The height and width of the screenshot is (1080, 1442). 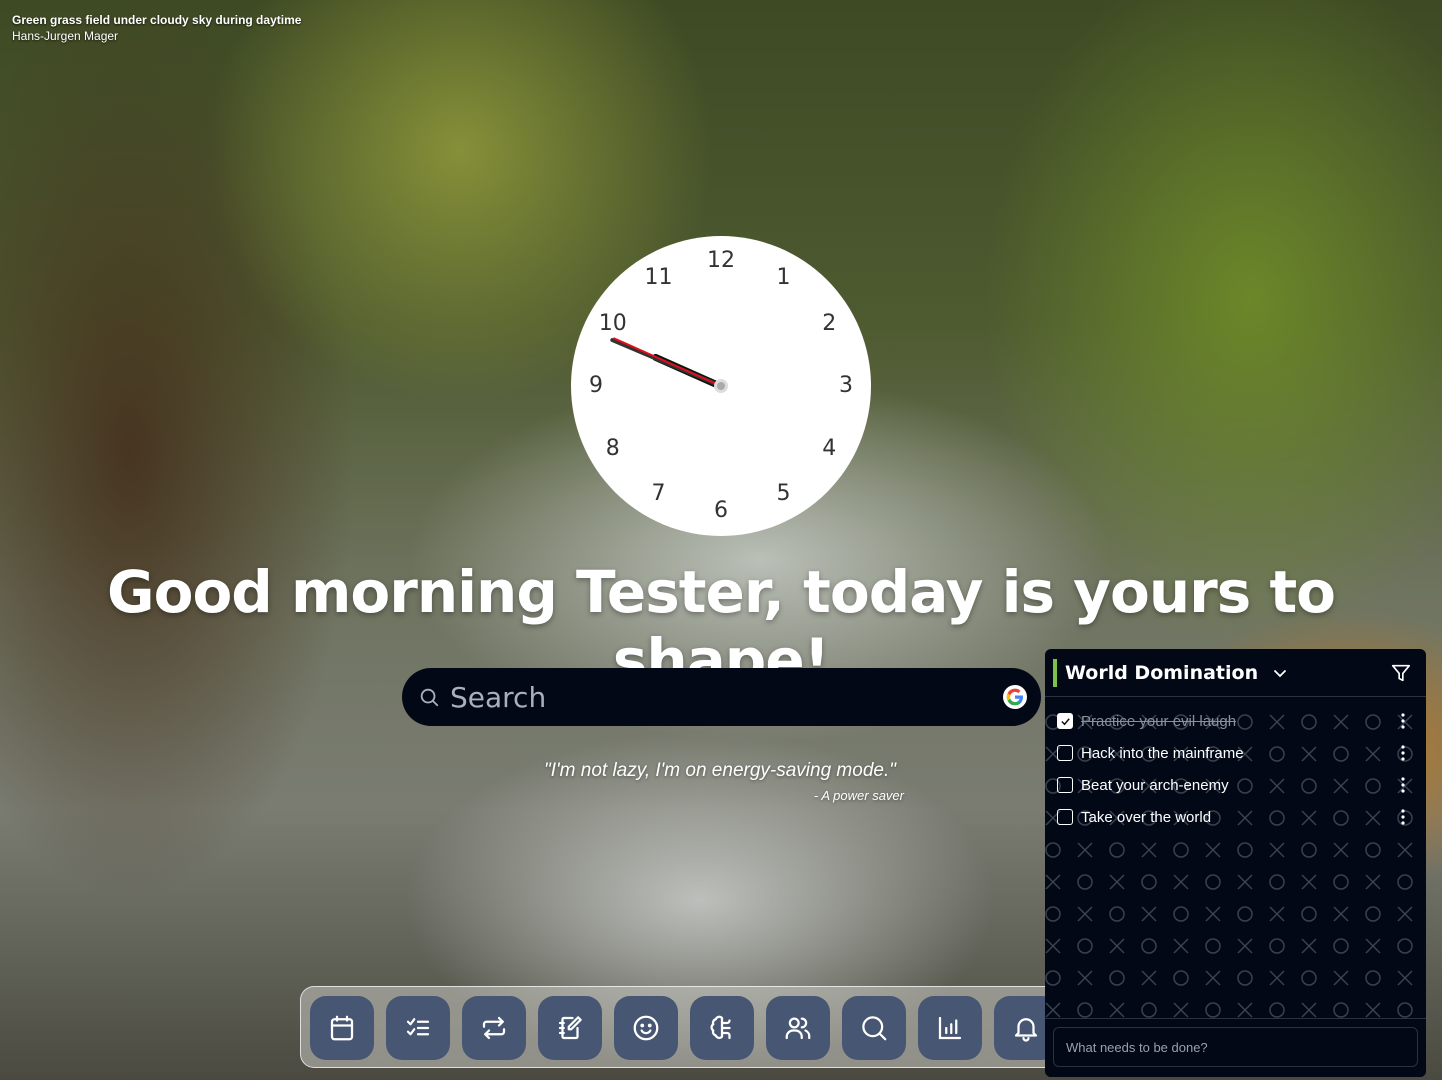 I want to click on dock-habits-button, so click(x=494, y=1028).